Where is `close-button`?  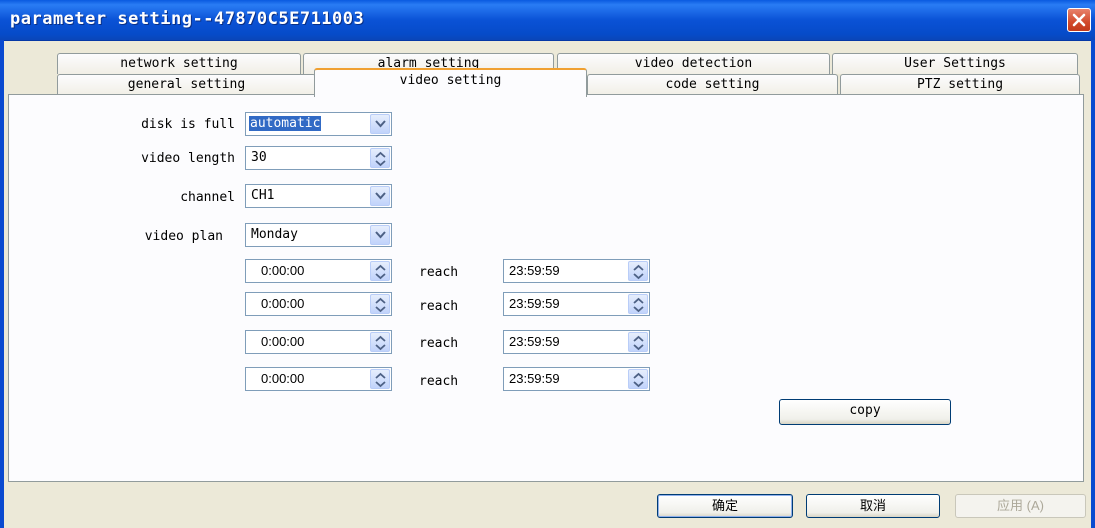 close-button is located at coordinates (1079, 20).